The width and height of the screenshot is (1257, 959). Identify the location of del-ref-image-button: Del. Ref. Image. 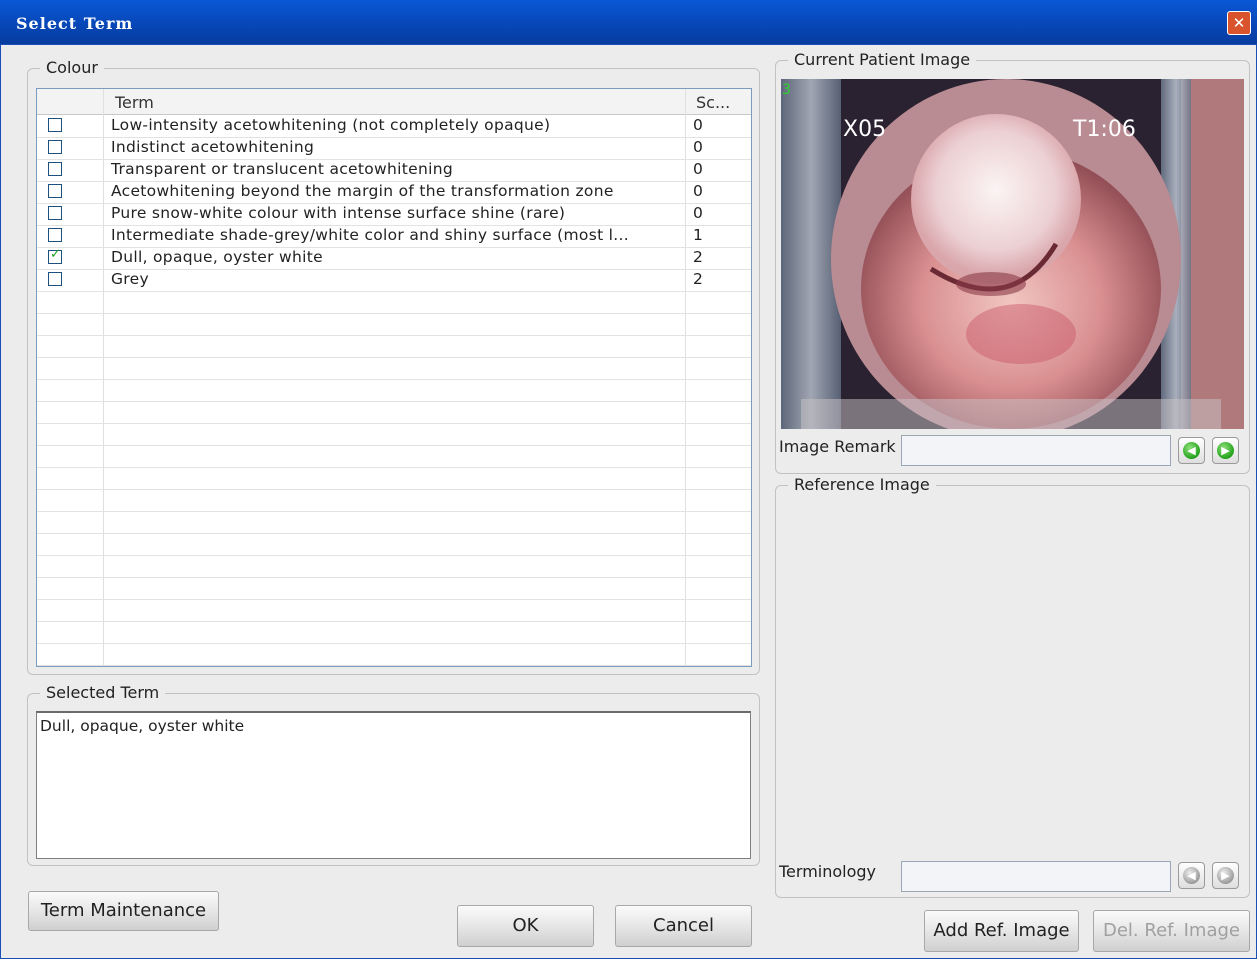
(1171, 931).